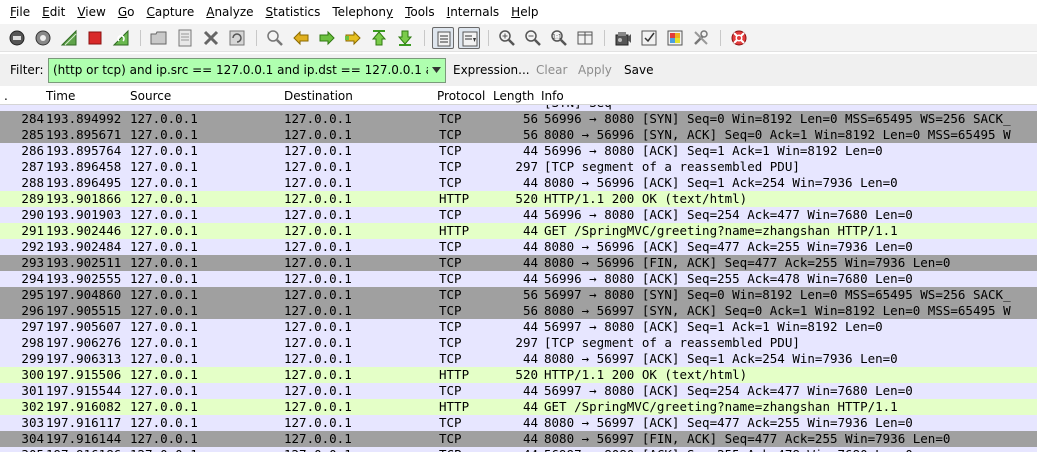 Image resolution: width=1037 pixels, height=452 pixels. I want to click on packet-length: 44, so click(530, 358).